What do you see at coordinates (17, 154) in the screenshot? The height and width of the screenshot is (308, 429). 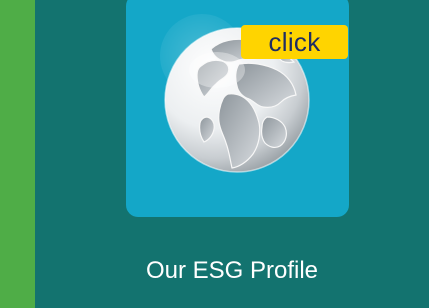 I see `sidebar-accent` at bounding box center [17, 154].